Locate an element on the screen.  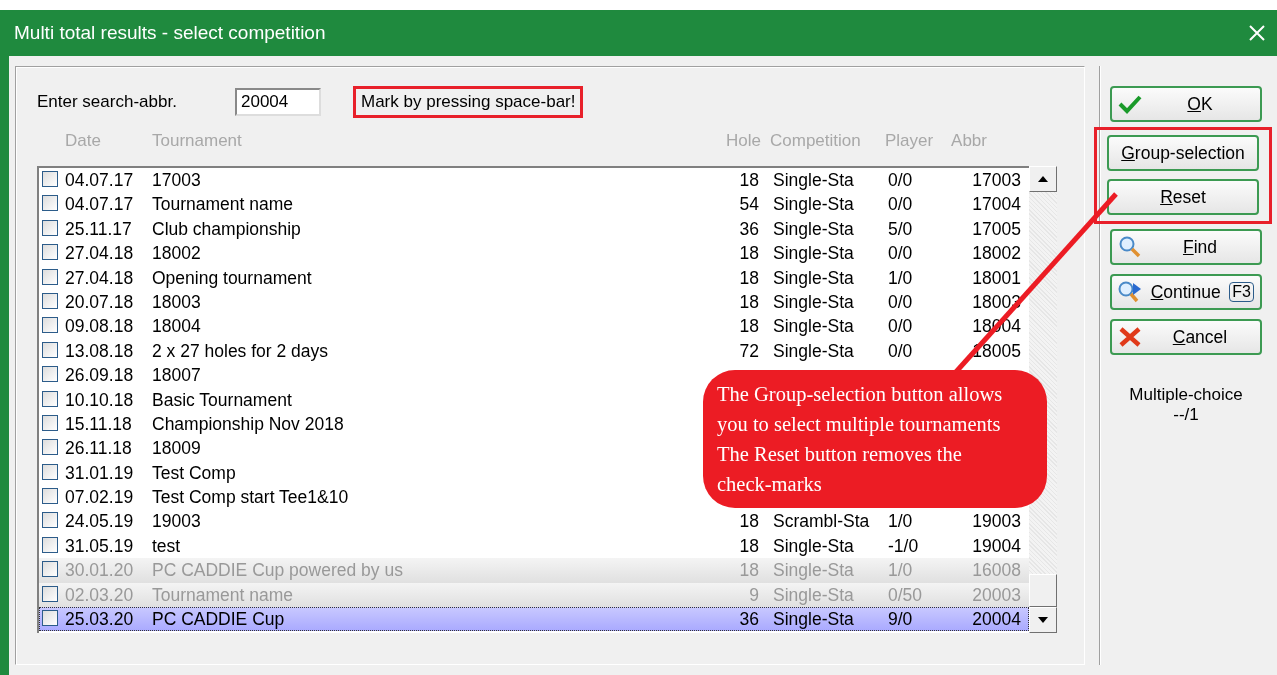
tournament-cell: Tournament name is located at coordinates (223, 595).